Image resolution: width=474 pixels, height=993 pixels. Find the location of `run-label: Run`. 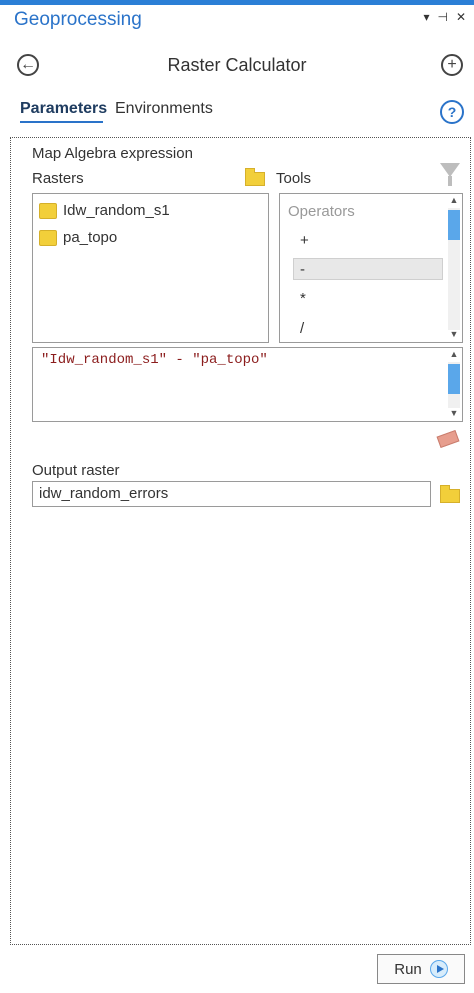

run-label: Run is located at coordinates (408, 969).